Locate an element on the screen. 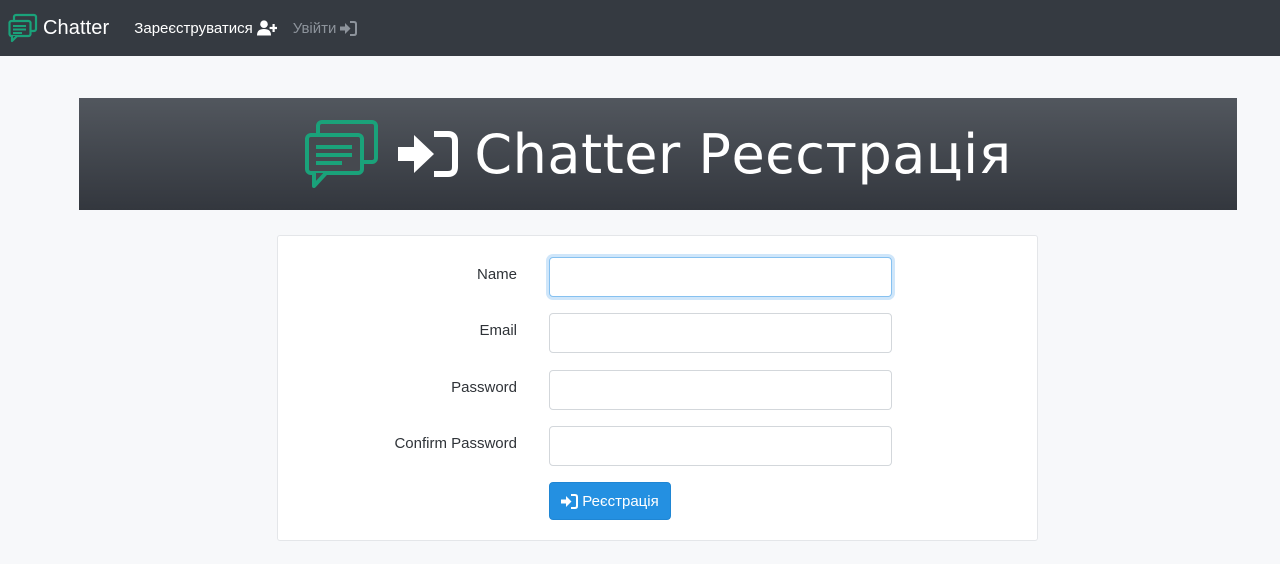 This screenshot has width=1280, height=564. email-label: Email is located at coordinates (498, 330).